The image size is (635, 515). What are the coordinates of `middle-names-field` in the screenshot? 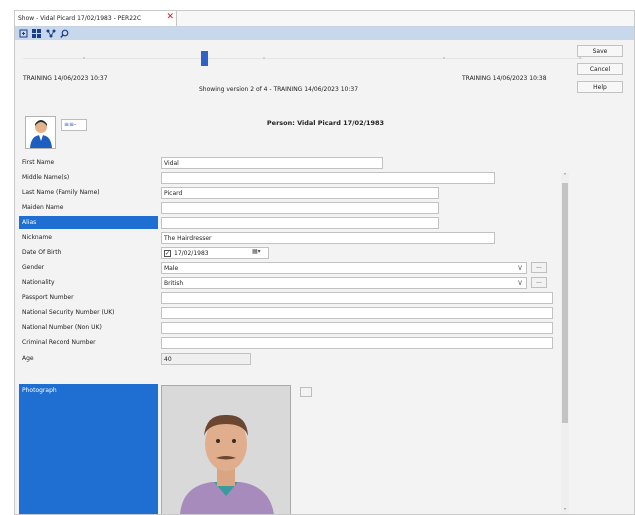 It's located at (328, 178).